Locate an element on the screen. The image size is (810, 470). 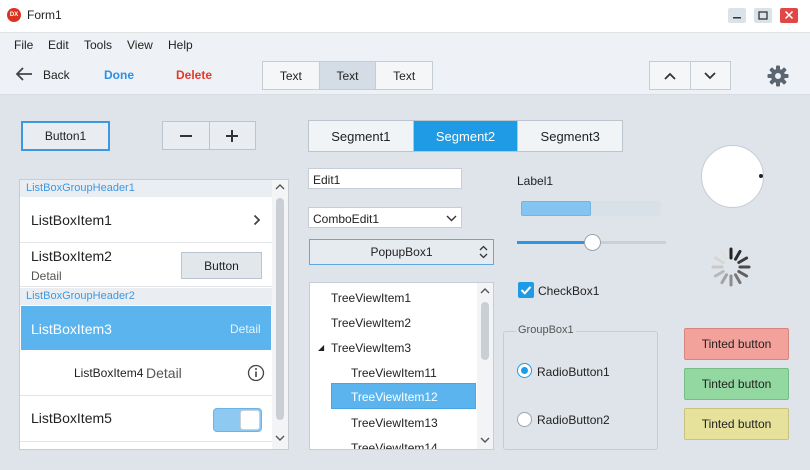
segment-1: Segment1 is located at coordinates (361, 136).